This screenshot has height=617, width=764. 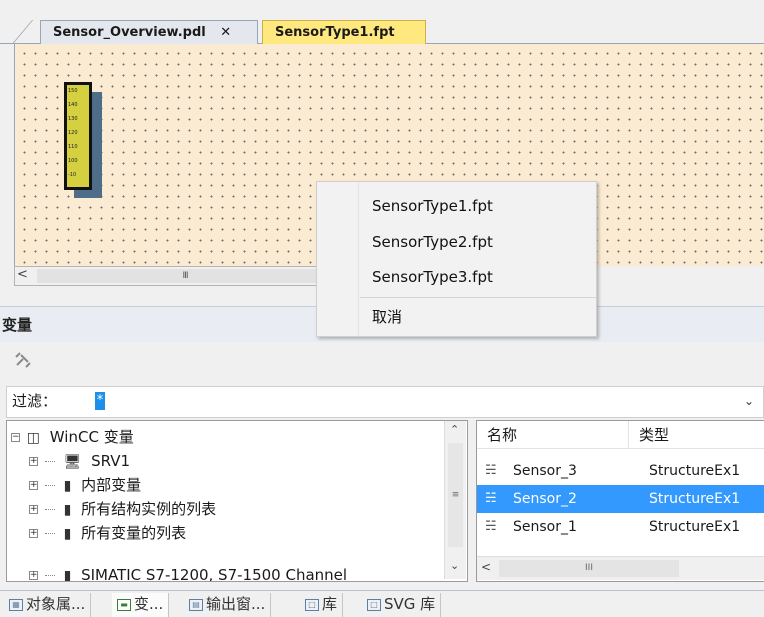 What do you see at coordinates (33, 437) in the screenshot?
I see `project-icon: ◫` at bounding box center [33, 437].